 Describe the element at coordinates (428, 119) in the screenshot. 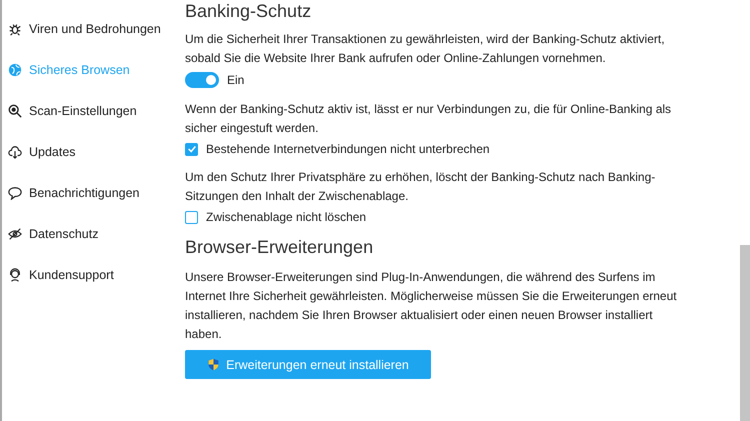

I see `description-text: Wenn der Banking-Schutz aktiv ist, lässt er nur Verbindungen zu, die für Online-Banking als sicher eingestuft werden.` at that location.